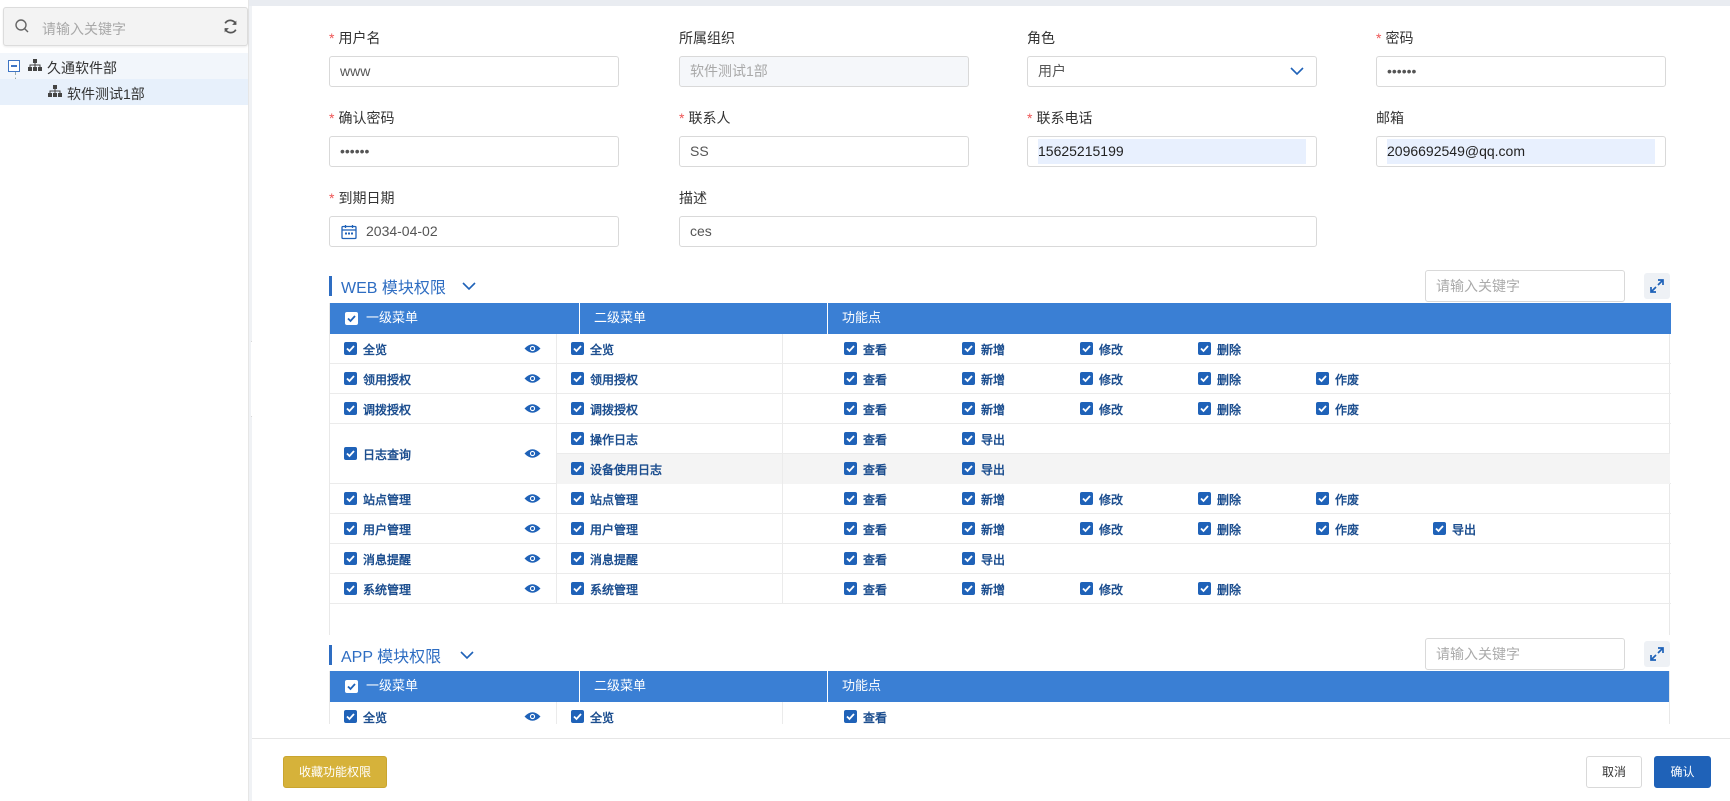  I want to click on phone-input: 15625215199, so click(1172, 151).